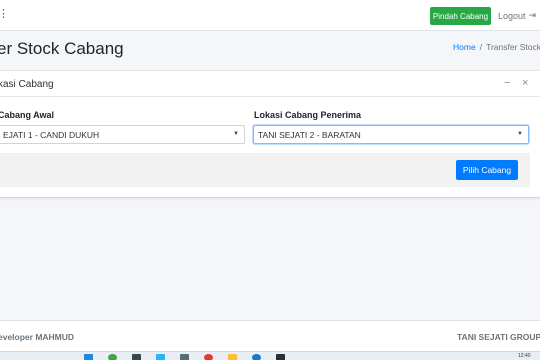  I want to click on taskbar-clock: 12:40, so click(524, 356).